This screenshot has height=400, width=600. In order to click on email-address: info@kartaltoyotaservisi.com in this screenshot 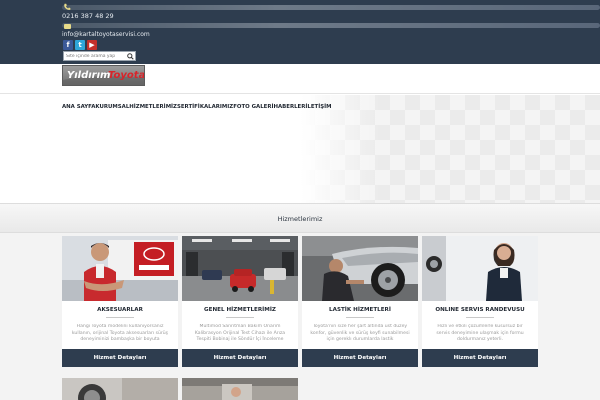, I will do `click(106, 34)`.